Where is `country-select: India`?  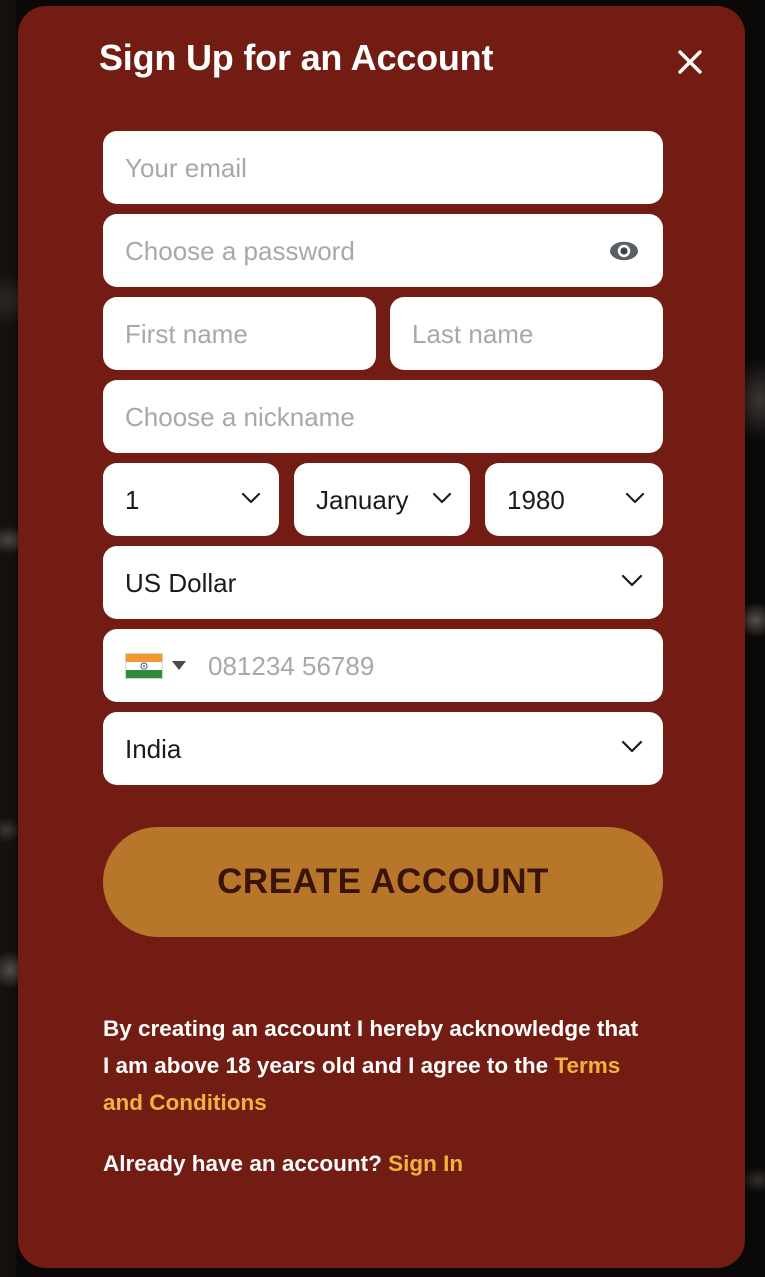 country-select: India is located at coordinates (383, 748).